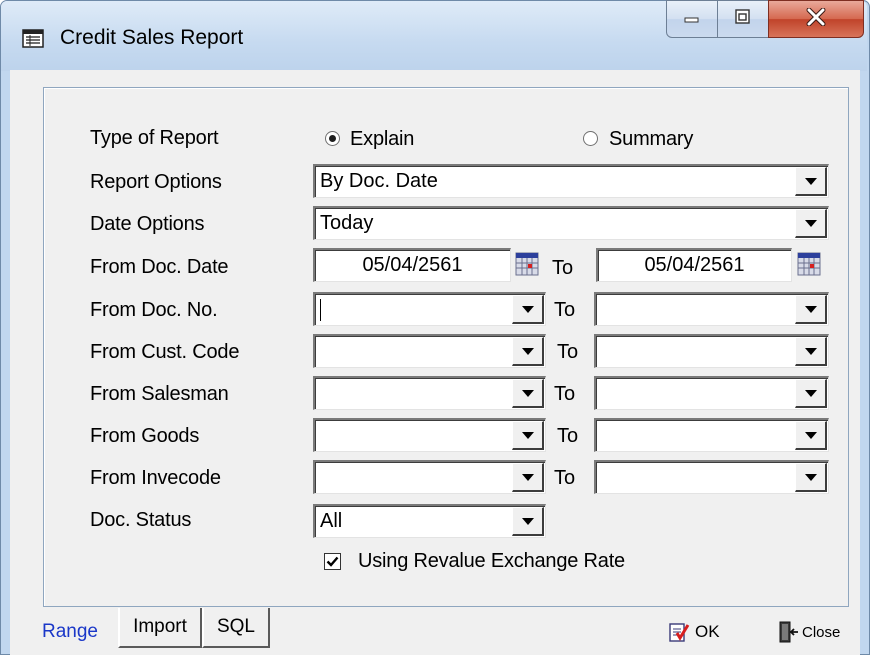 This screenshot has height=655, width=876. What do you see at coordinates (571, 223) in the screenshot?
I see `date-options-select: Today` at bounding box center [571, 223].